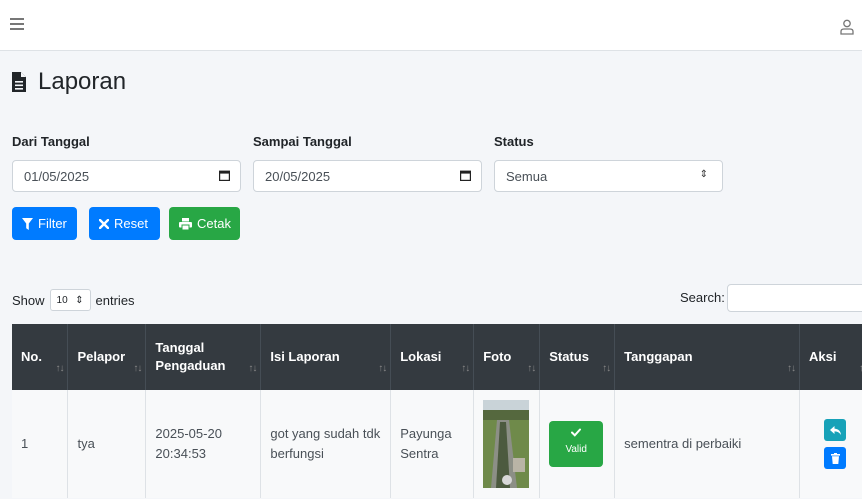 The height and width of the screenshot is (499, 862). I want to click on status-badge: Valid, so click(576, 444).